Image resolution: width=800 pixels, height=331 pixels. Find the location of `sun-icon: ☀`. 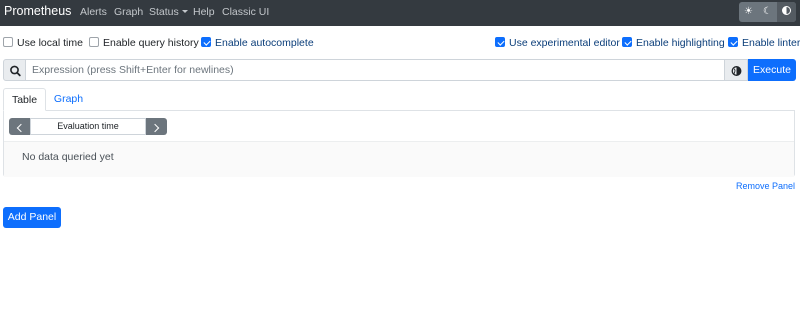

sun-icon: ☀ is located at coordinates (748, 12).